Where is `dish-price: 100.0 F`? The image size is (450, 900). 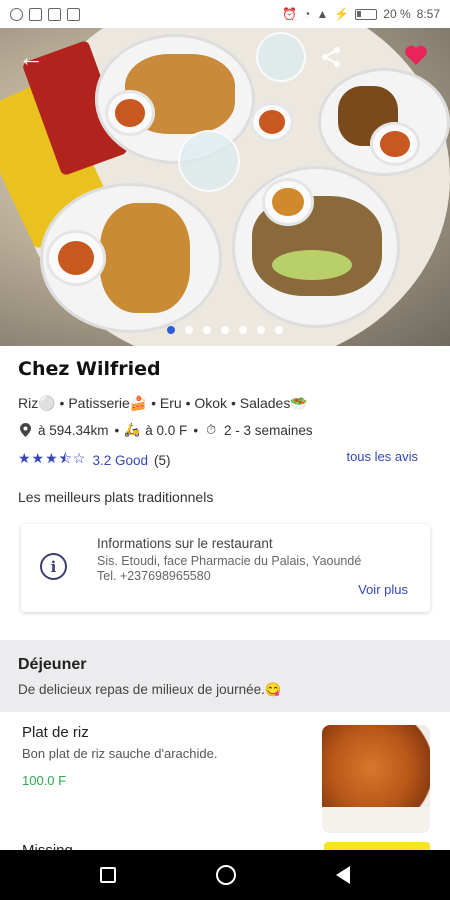
dish-price: 100.0 F is located at coordinates (44, 780).